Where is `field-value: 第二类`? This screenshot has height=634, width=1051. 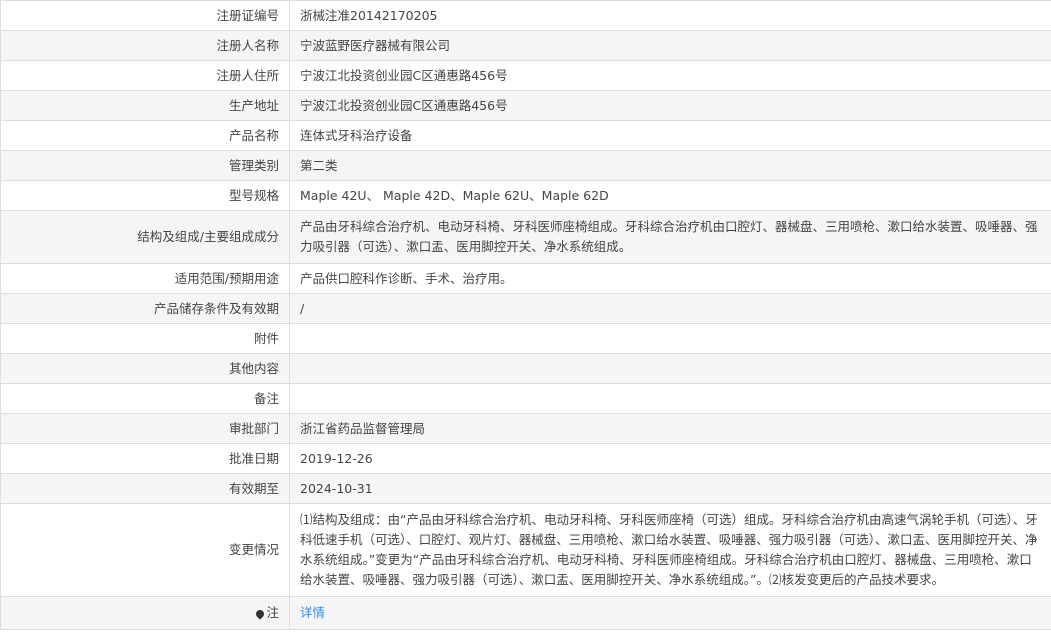 field-value: 第二类 is located at coordinates (670, 165).